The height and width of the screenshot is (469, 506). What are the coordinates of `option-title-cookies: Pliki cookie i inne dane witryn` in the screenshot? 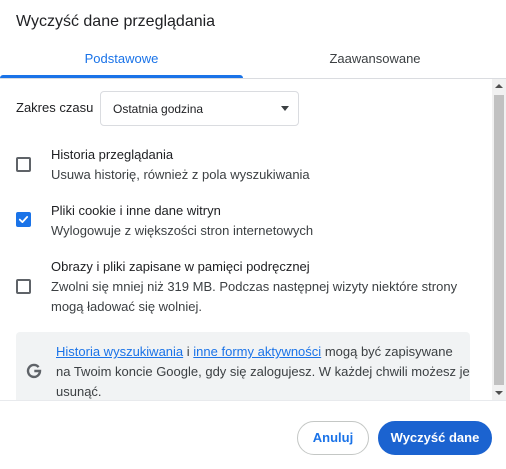 It's located at (136, 210).